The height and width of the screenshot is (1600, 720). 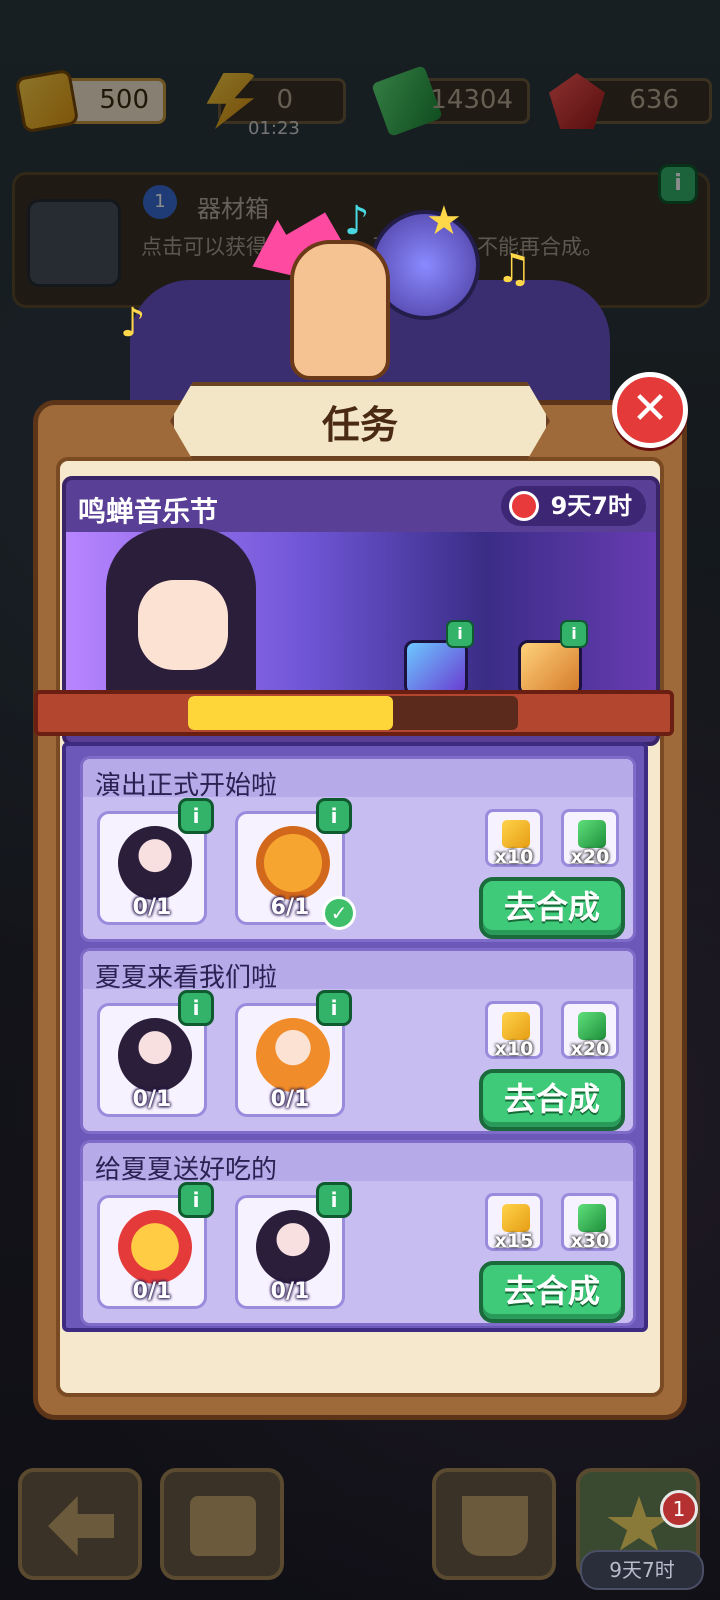 I want to click on event-timer: 9天7时, so click(x=573, y=506).